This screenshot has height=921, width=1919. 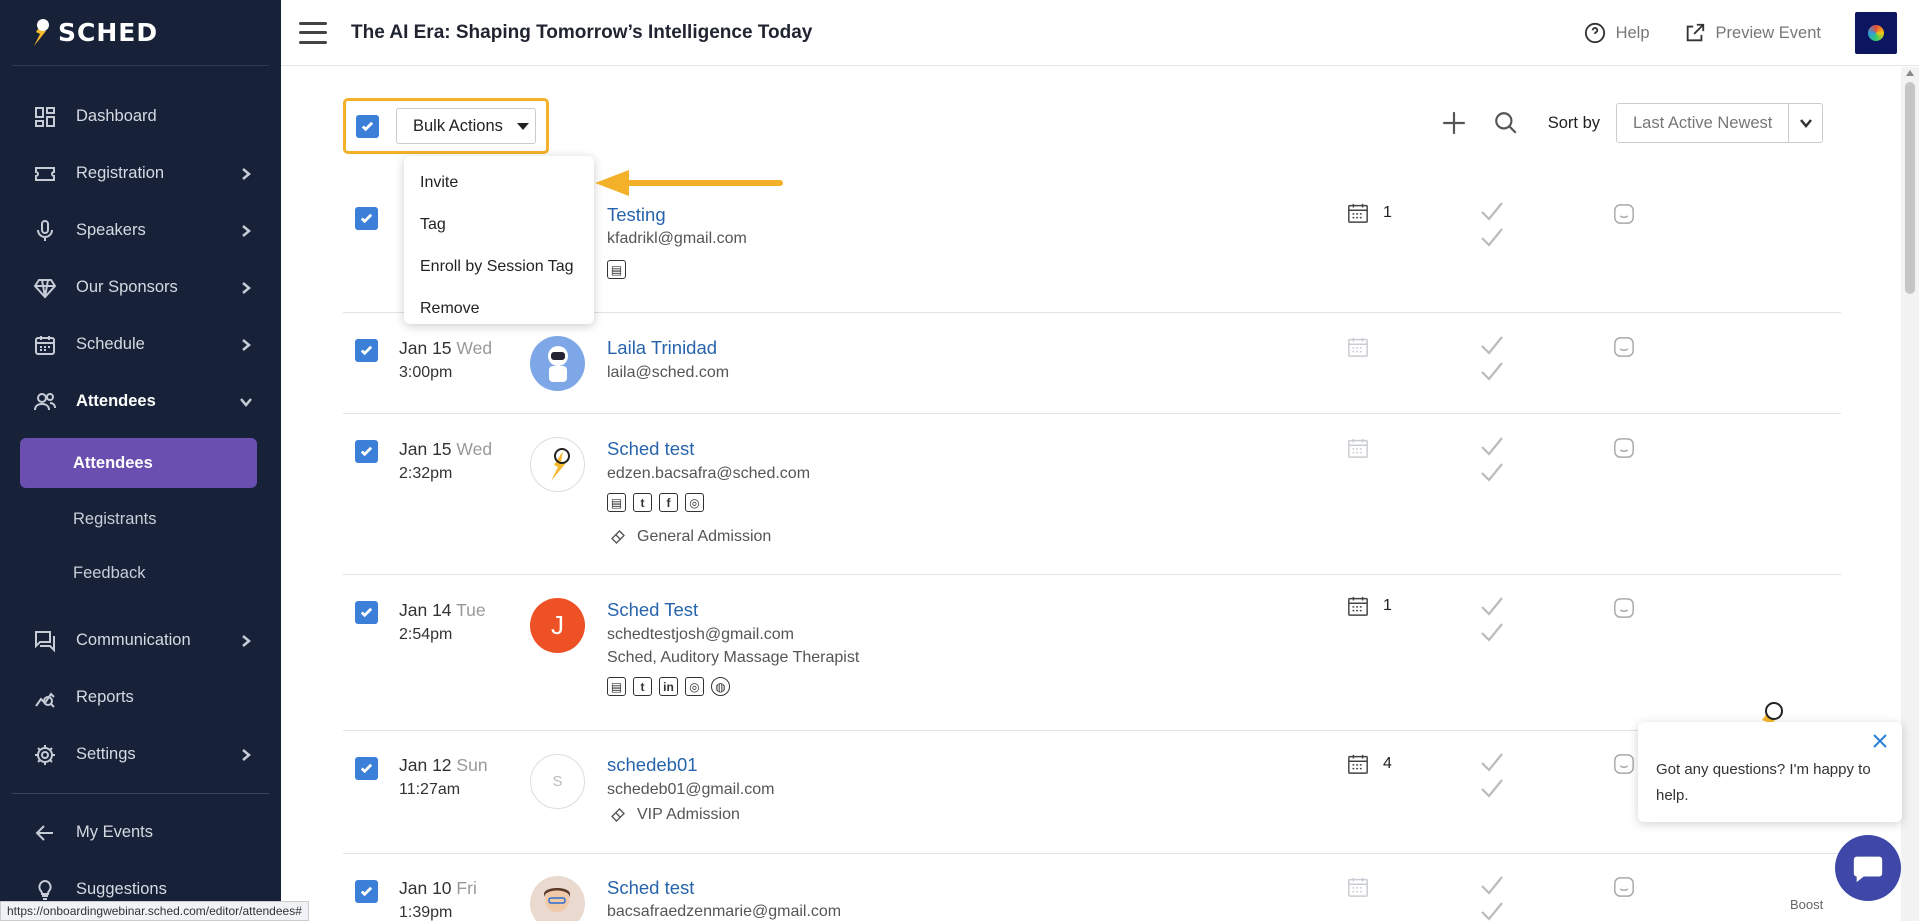 I want to click on attendee-name: Sched Test, so click(x=652, y=610).